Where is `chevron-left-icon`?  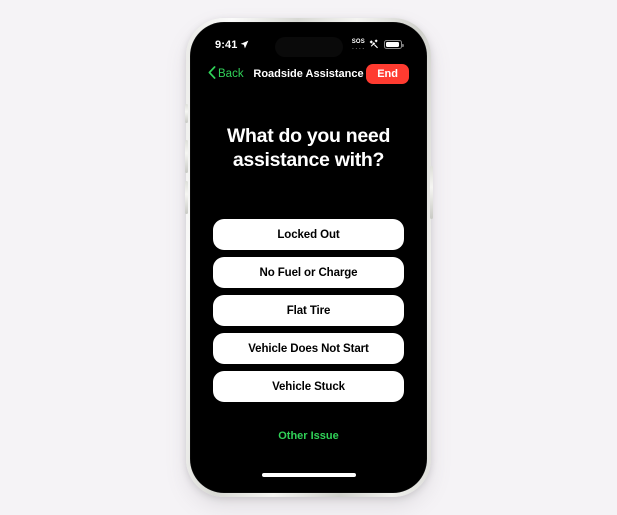 chevron-left-icon is located at coordinates (212, 74).